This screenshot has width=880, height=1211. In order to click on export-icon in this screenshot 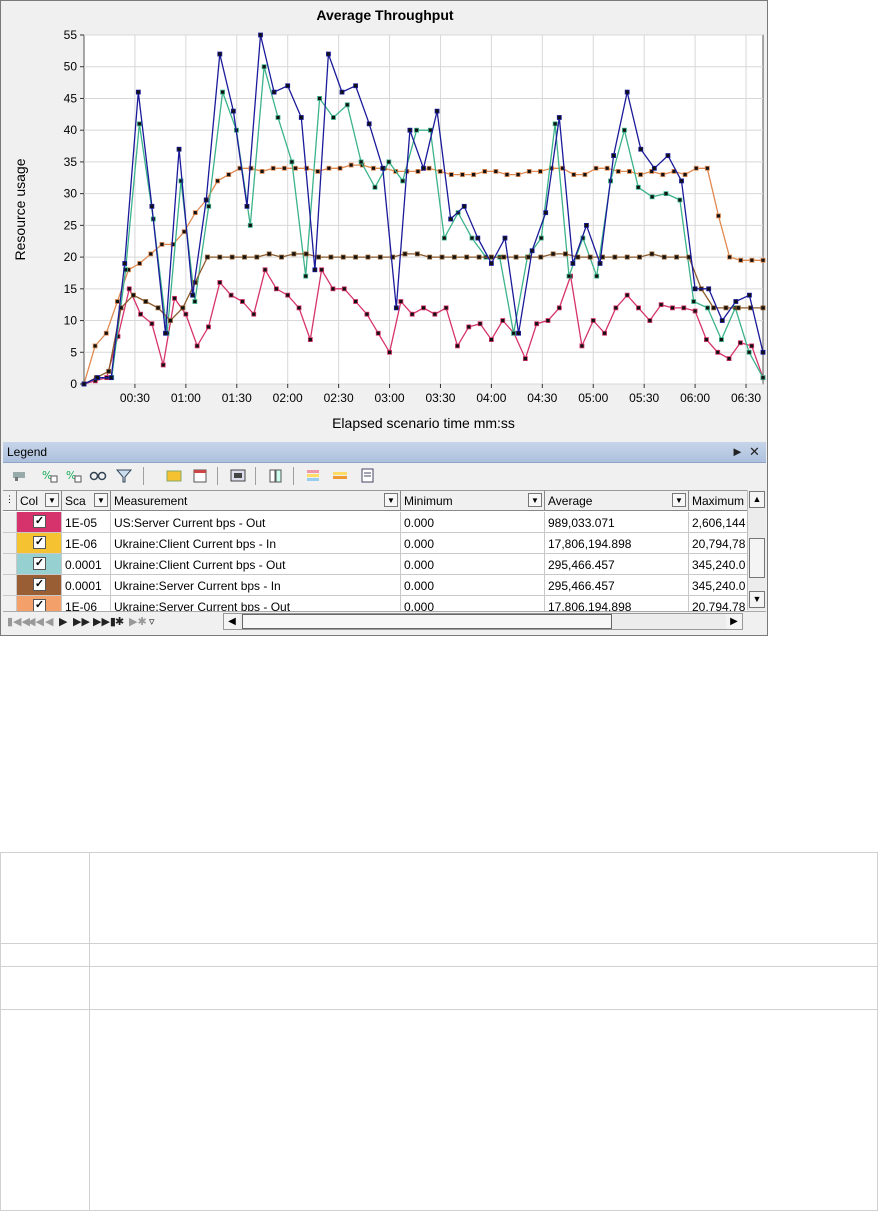, I will do `click(200, 475)`.